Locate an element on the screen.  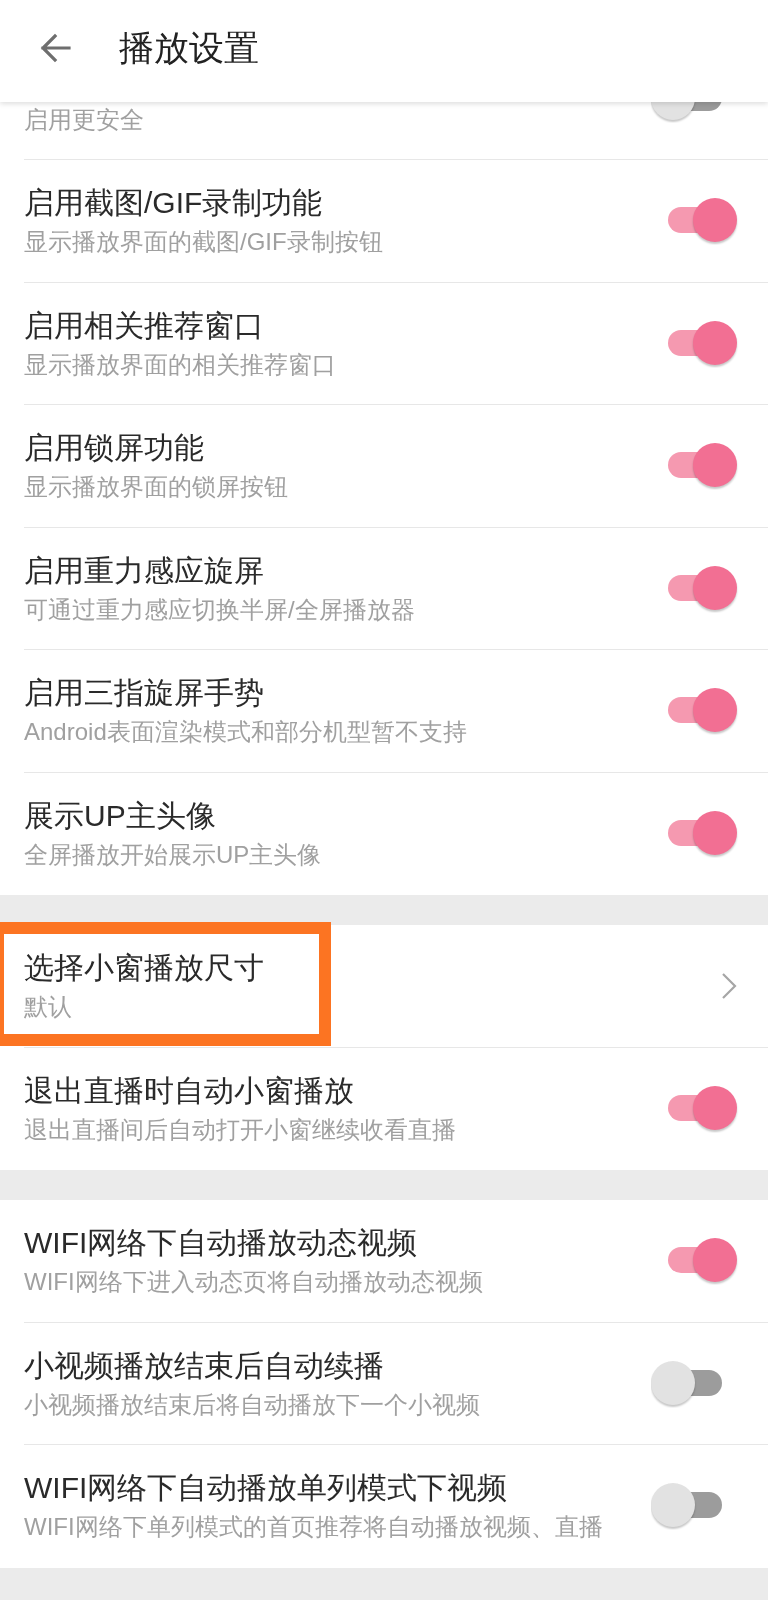
setting-description: 小视频播放结束后将自动播放下一个小视频 is located at coordinates (252, 1404).